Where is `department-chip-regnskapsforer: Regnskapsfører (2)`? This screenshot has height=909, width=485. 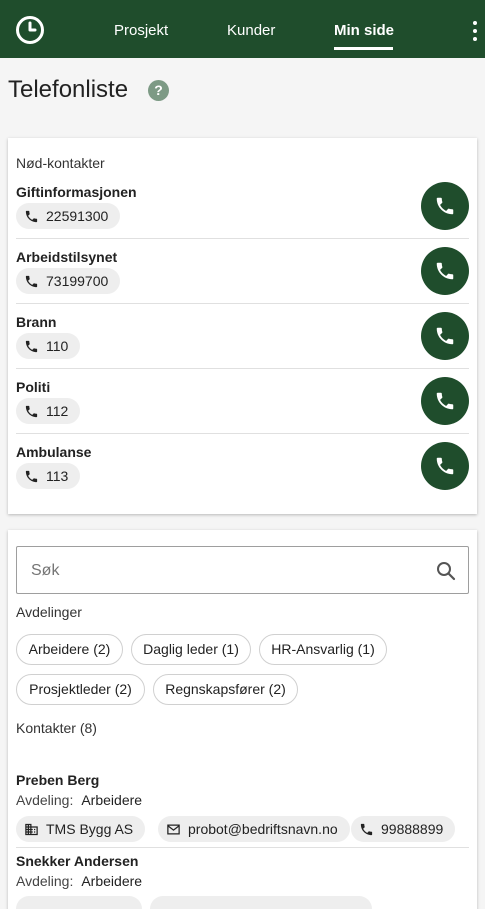 department-chip-regnskapsforer: Regnskapsfører (2) is located at coordinates (225, 689).